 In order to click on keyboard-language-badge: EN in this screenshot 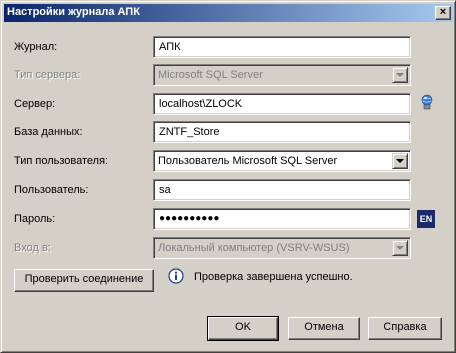, I will do `click(426, 219)`.